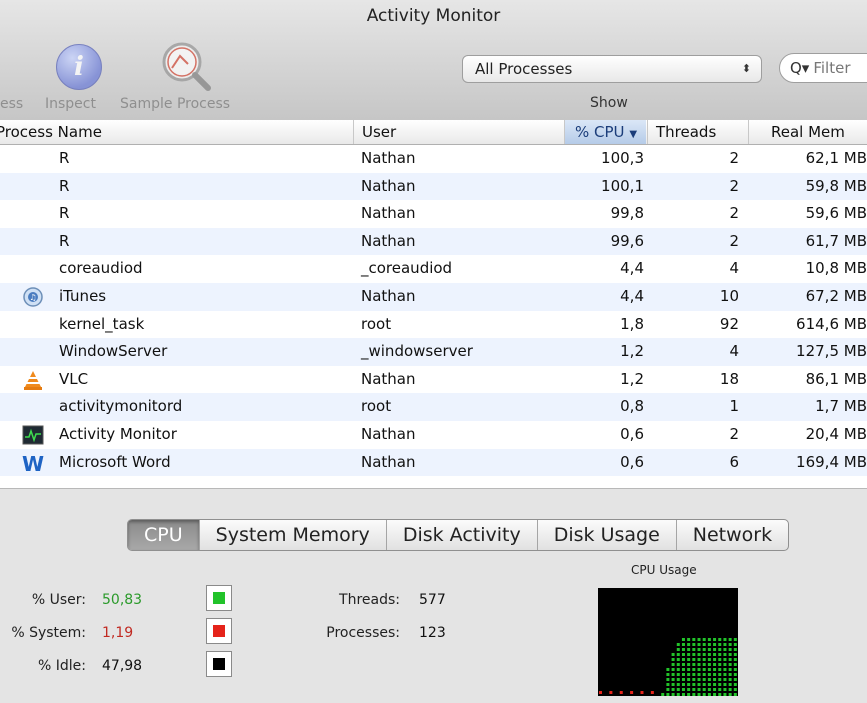  I want to click on tab-network: Network, so click(731, 535).